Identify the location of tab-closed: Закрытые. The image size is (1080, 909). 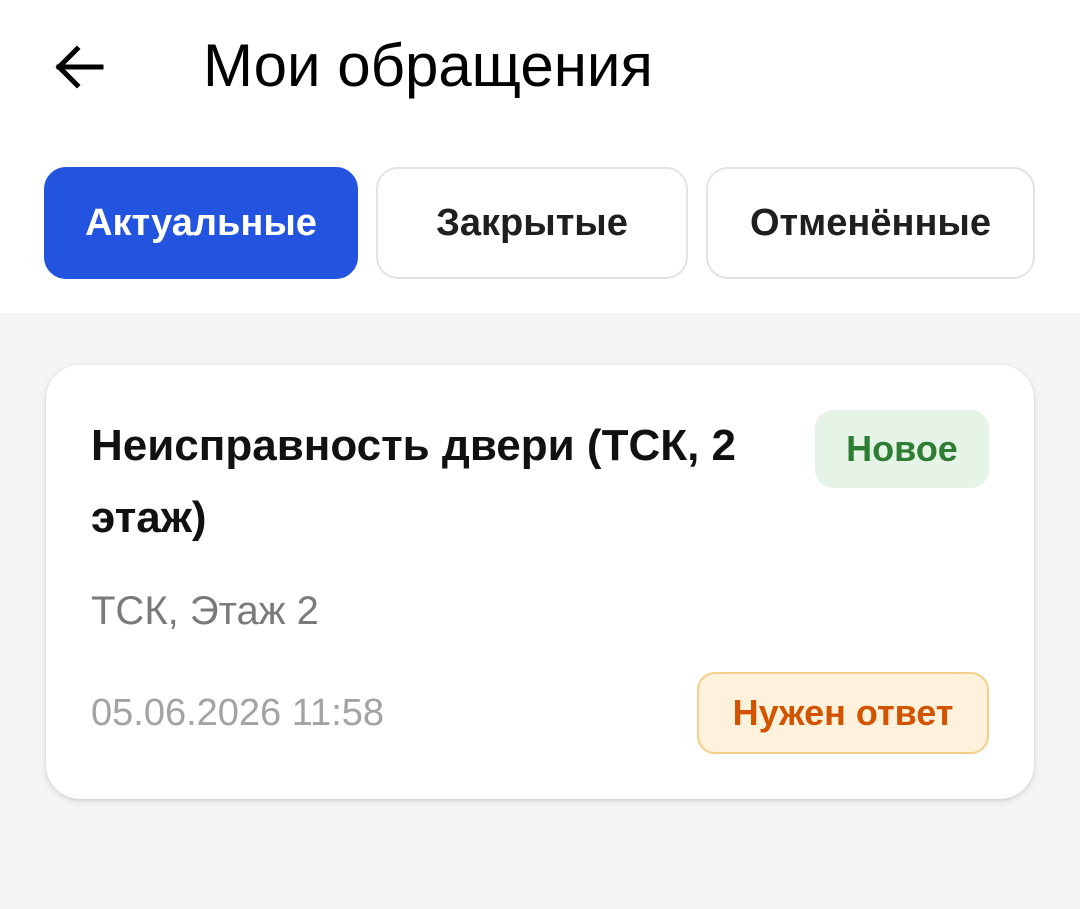
(532, 223).